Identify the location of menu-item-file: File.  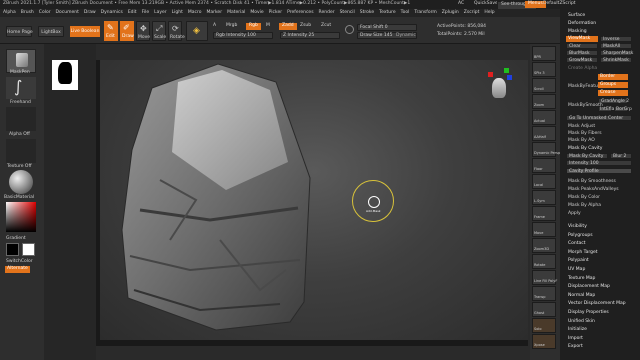
(146, 13).